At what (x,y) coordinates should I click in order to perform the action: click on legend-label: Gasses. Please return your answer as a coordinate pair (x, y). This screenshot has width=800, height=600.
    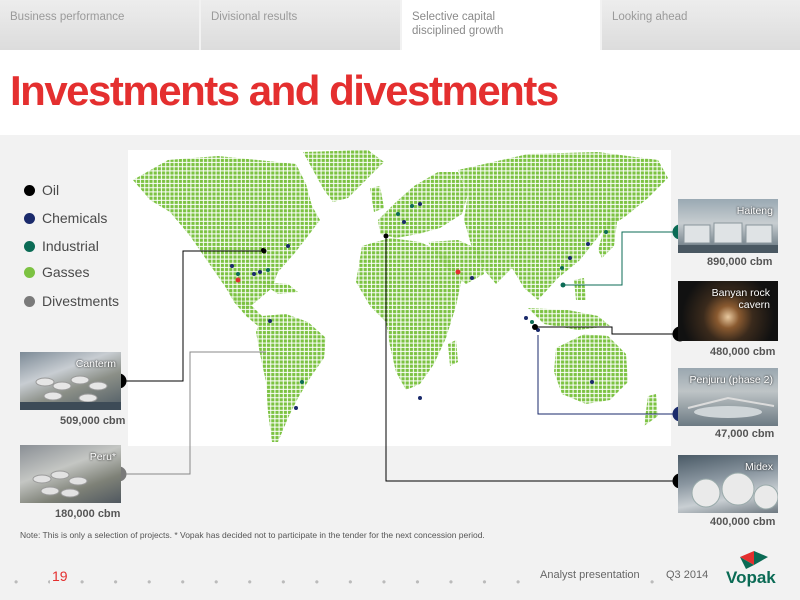
    Looking at the image, I should click on (66, 272).